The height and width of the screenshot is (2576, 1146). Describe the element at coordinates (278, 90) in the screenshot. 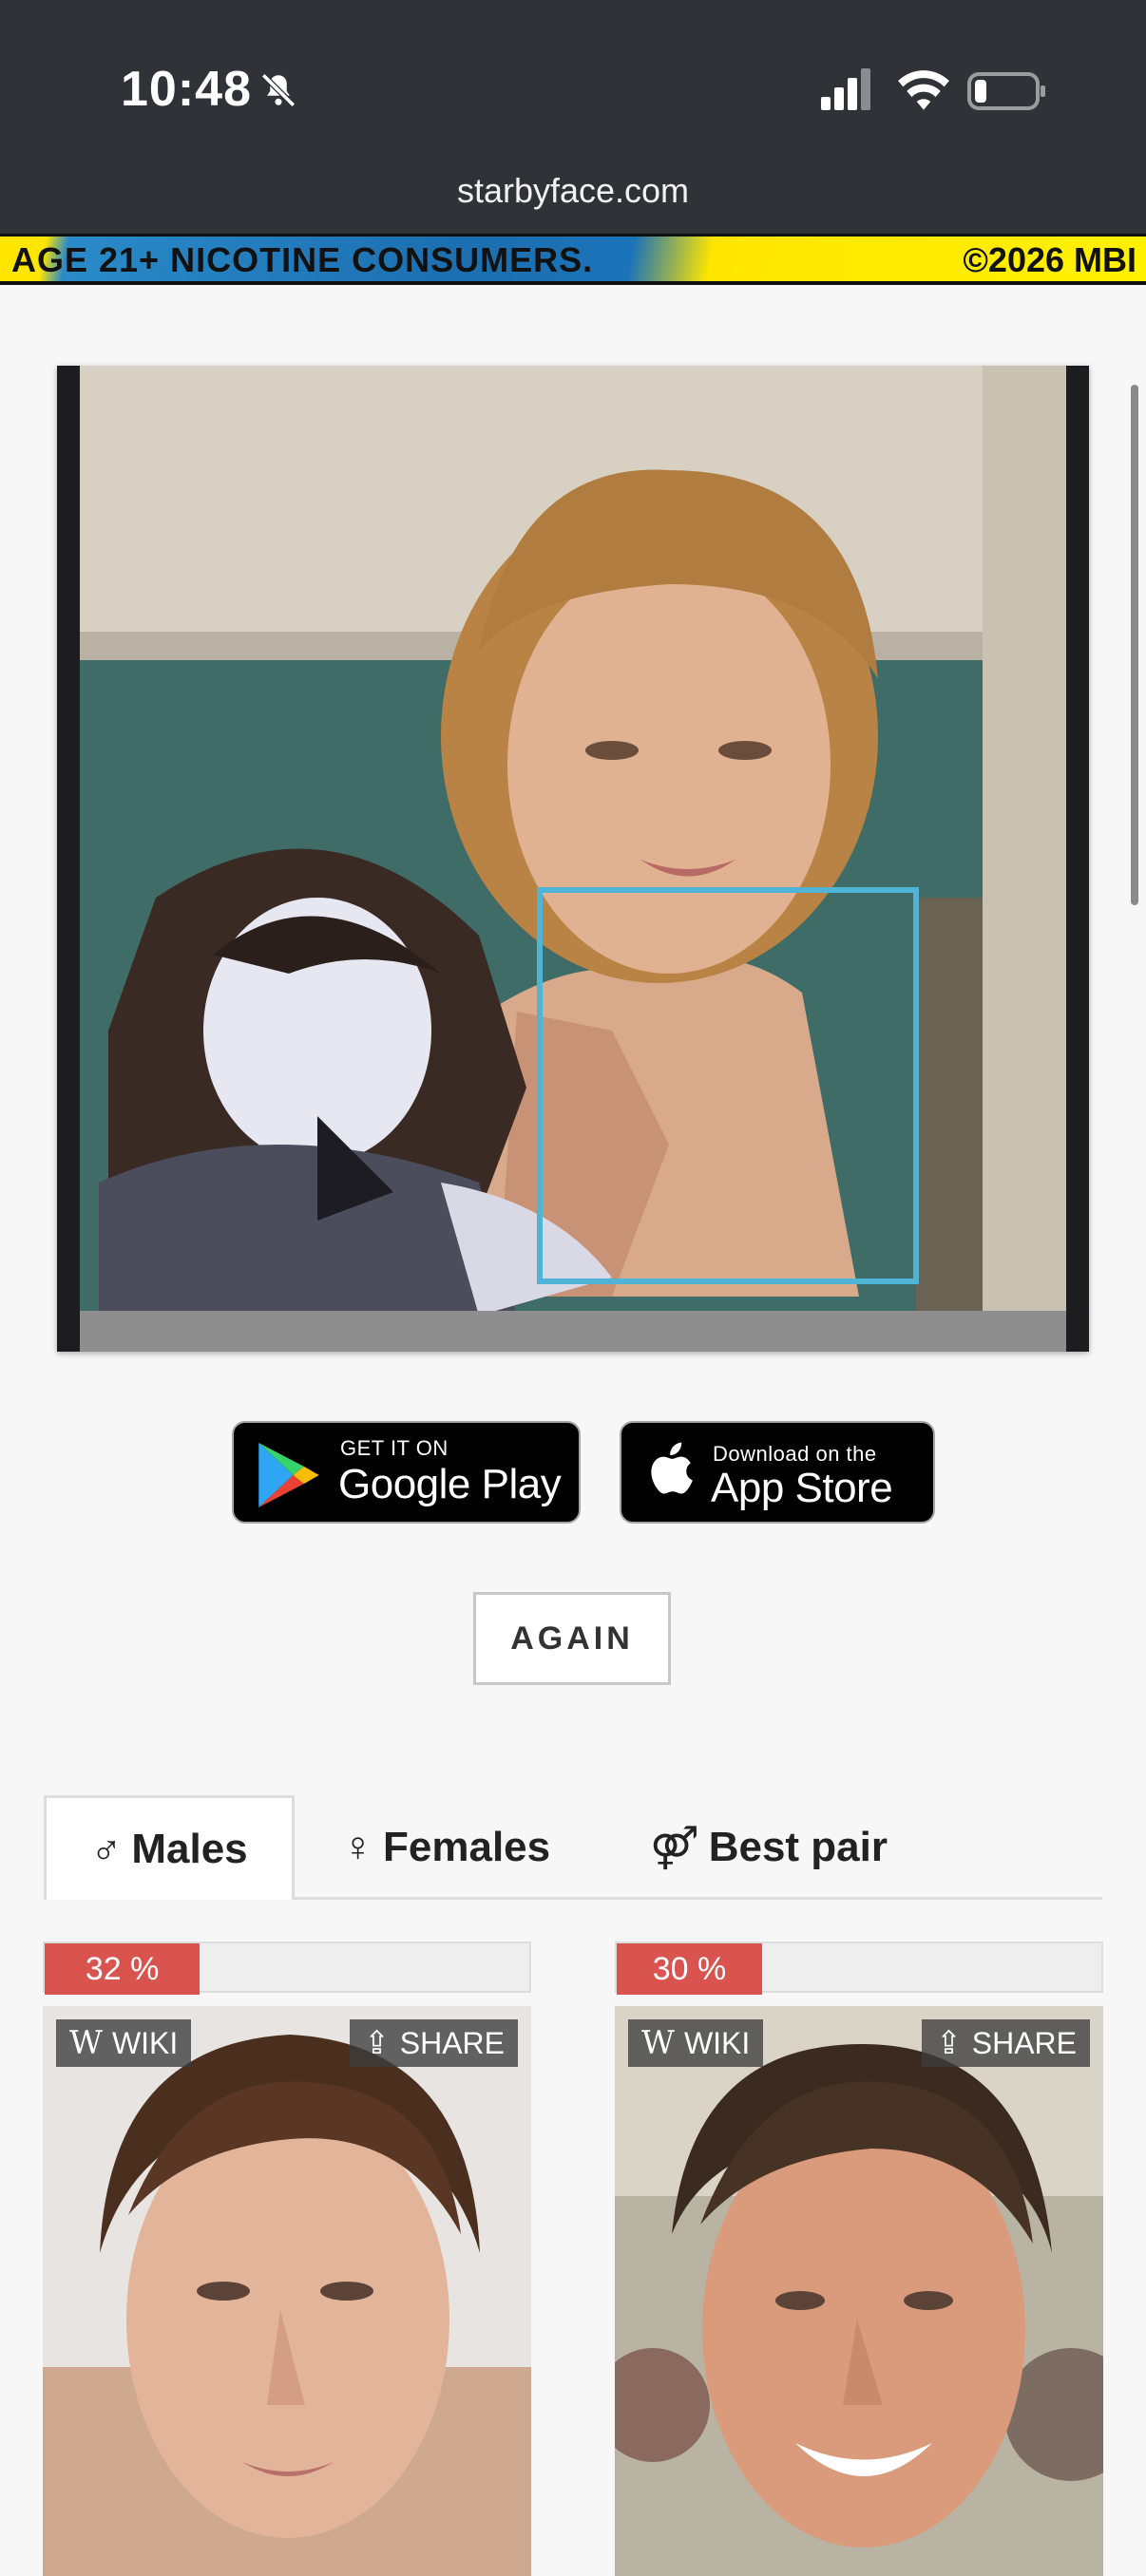

I see `bell-slash-icon` at that location.